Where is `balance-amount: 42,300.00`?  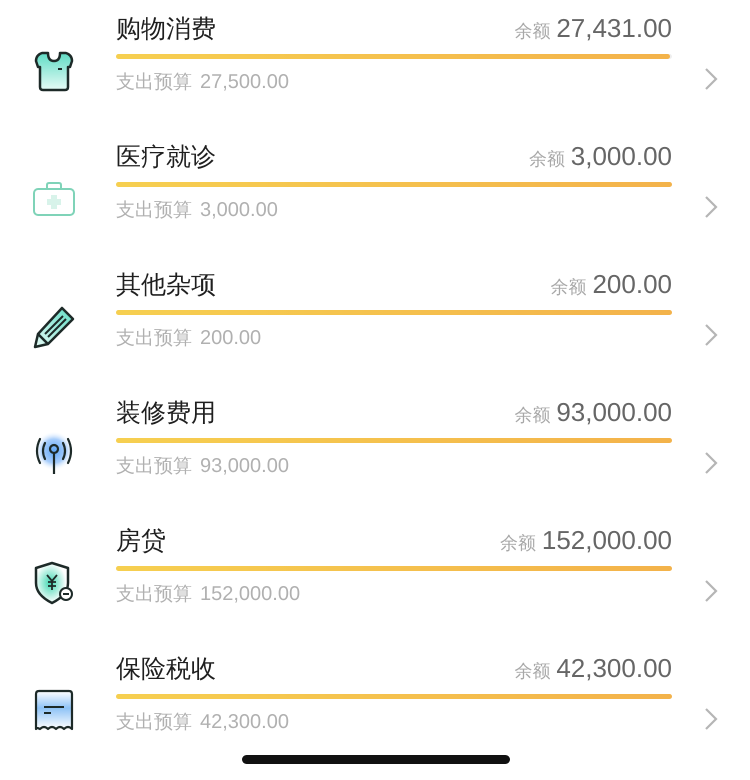 balance-amount: 42,300.00 is located at coordinates (614, 668).